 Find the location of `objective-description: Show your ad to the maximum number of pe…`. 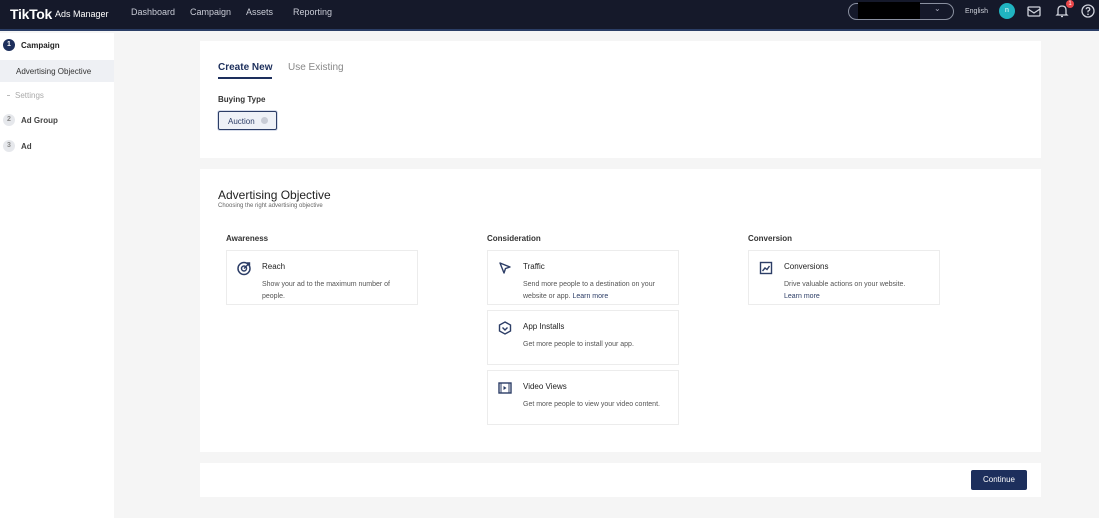

objective-description: Show your ad to the maximum number of pe… is located at coordinates (326, 290).